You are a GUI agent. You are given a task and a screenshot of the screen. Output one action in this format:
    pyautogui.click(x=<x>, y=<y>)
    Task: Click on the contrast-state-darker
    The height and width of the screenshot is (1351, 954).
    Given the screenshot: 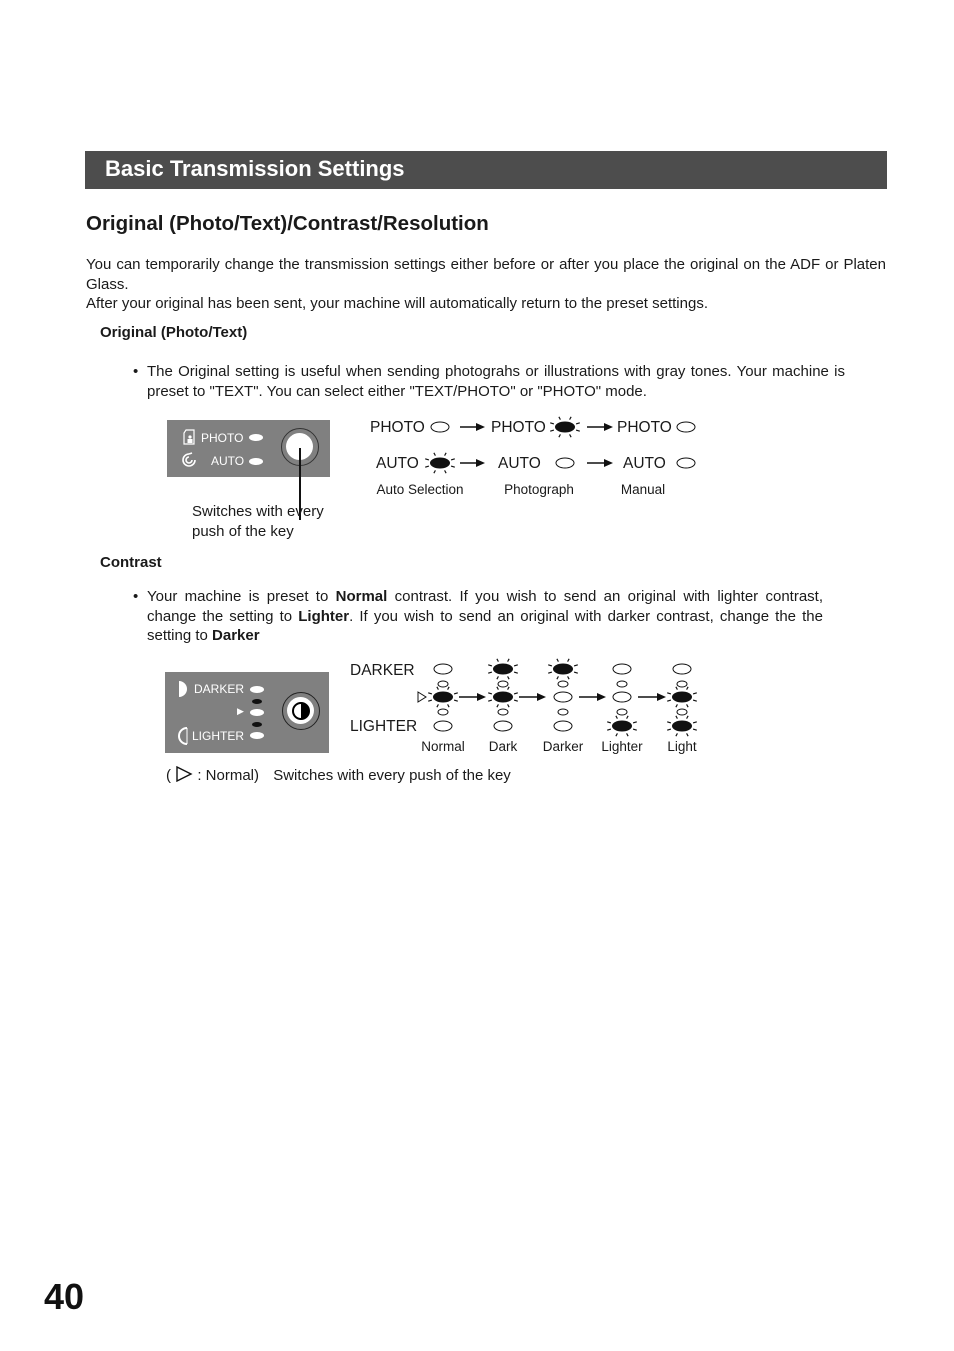 What is the action you would take?
    pyautogui.click(x=563, y=695)
    